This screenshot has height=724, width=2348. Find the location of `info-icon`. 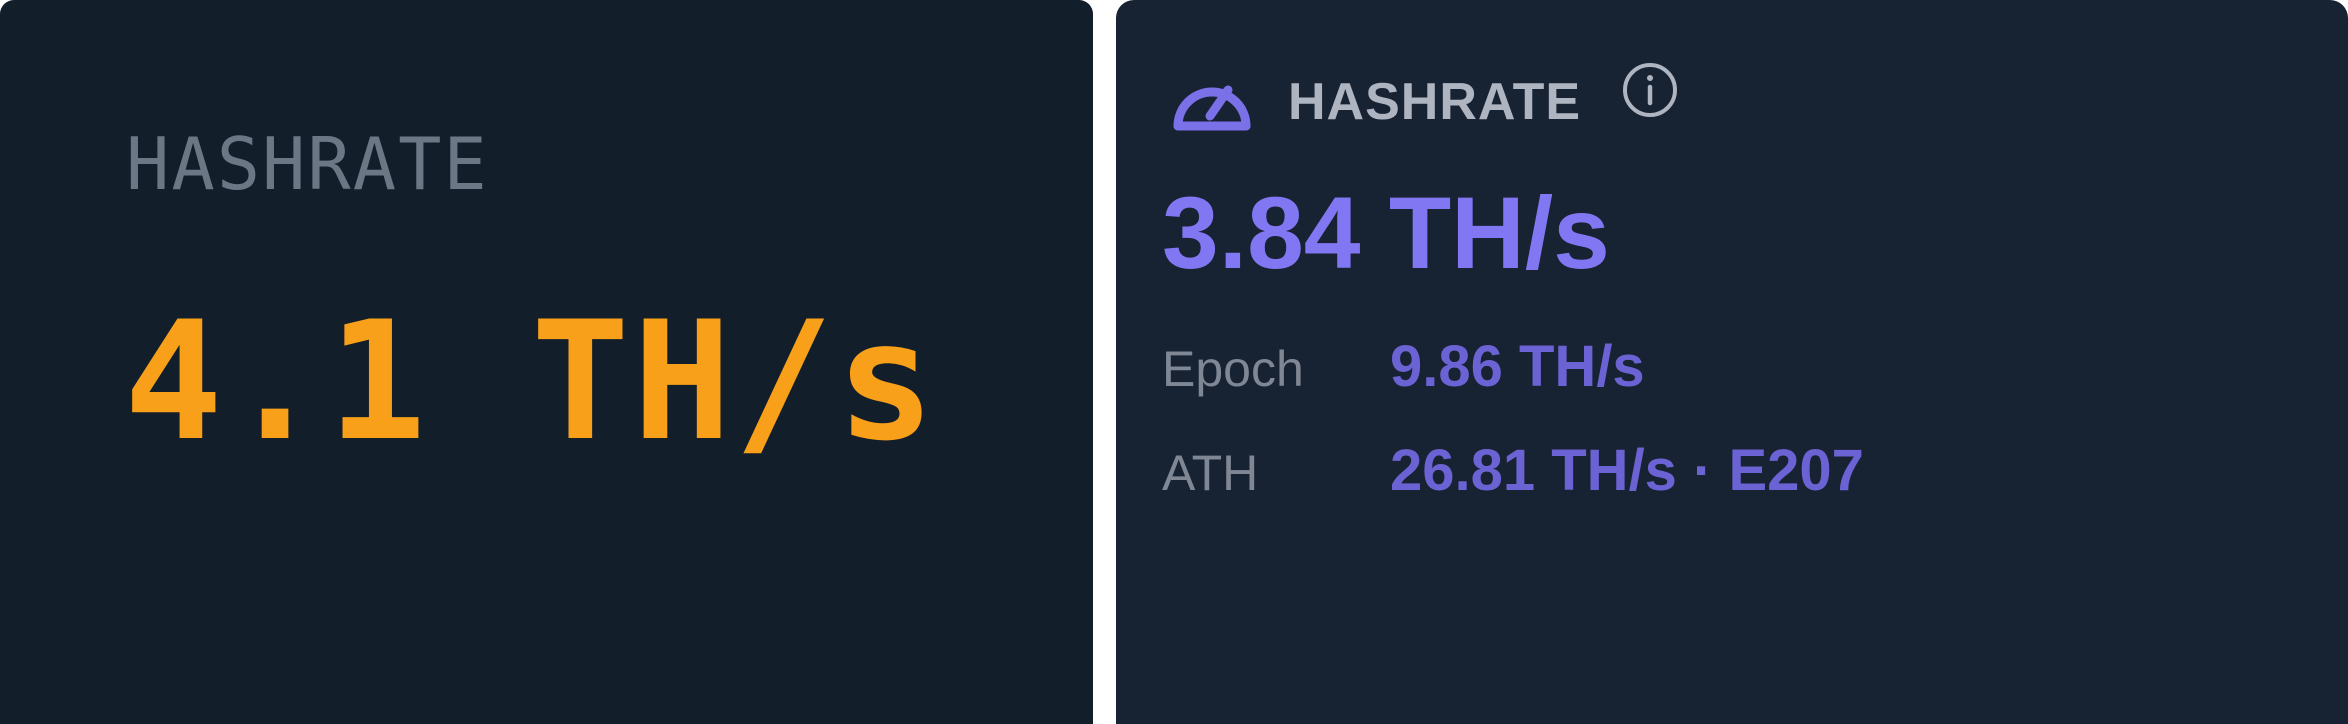

info-icon is located at coordinates (1650, 90).